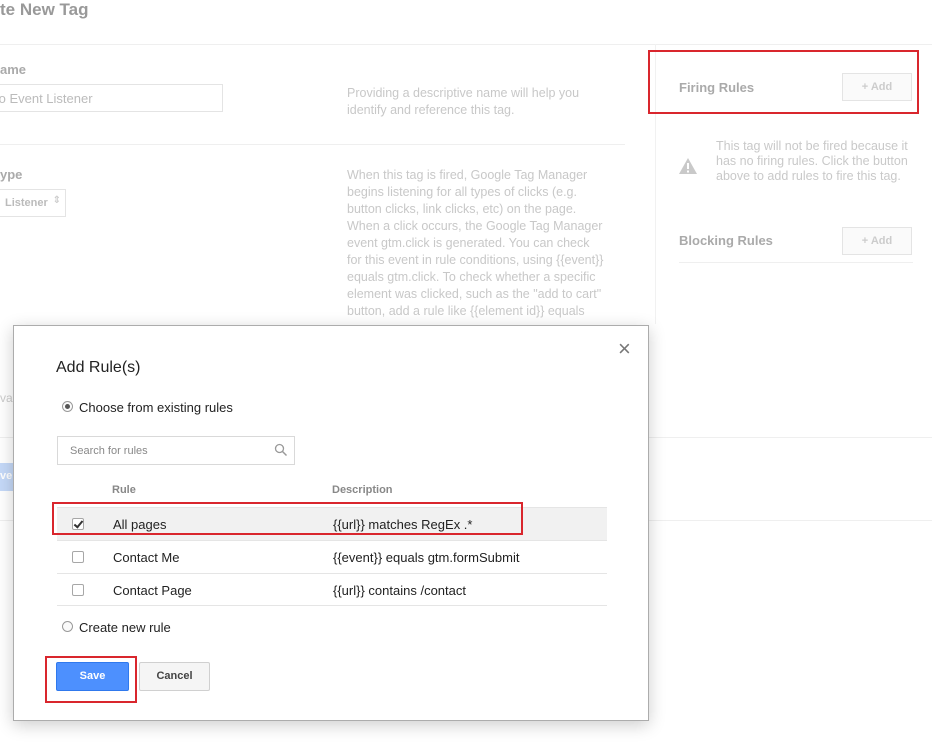 This screenshot has height=753, width=932. I want to click on blocking-rules-heading: Blocking Rules, so click(726, 240).